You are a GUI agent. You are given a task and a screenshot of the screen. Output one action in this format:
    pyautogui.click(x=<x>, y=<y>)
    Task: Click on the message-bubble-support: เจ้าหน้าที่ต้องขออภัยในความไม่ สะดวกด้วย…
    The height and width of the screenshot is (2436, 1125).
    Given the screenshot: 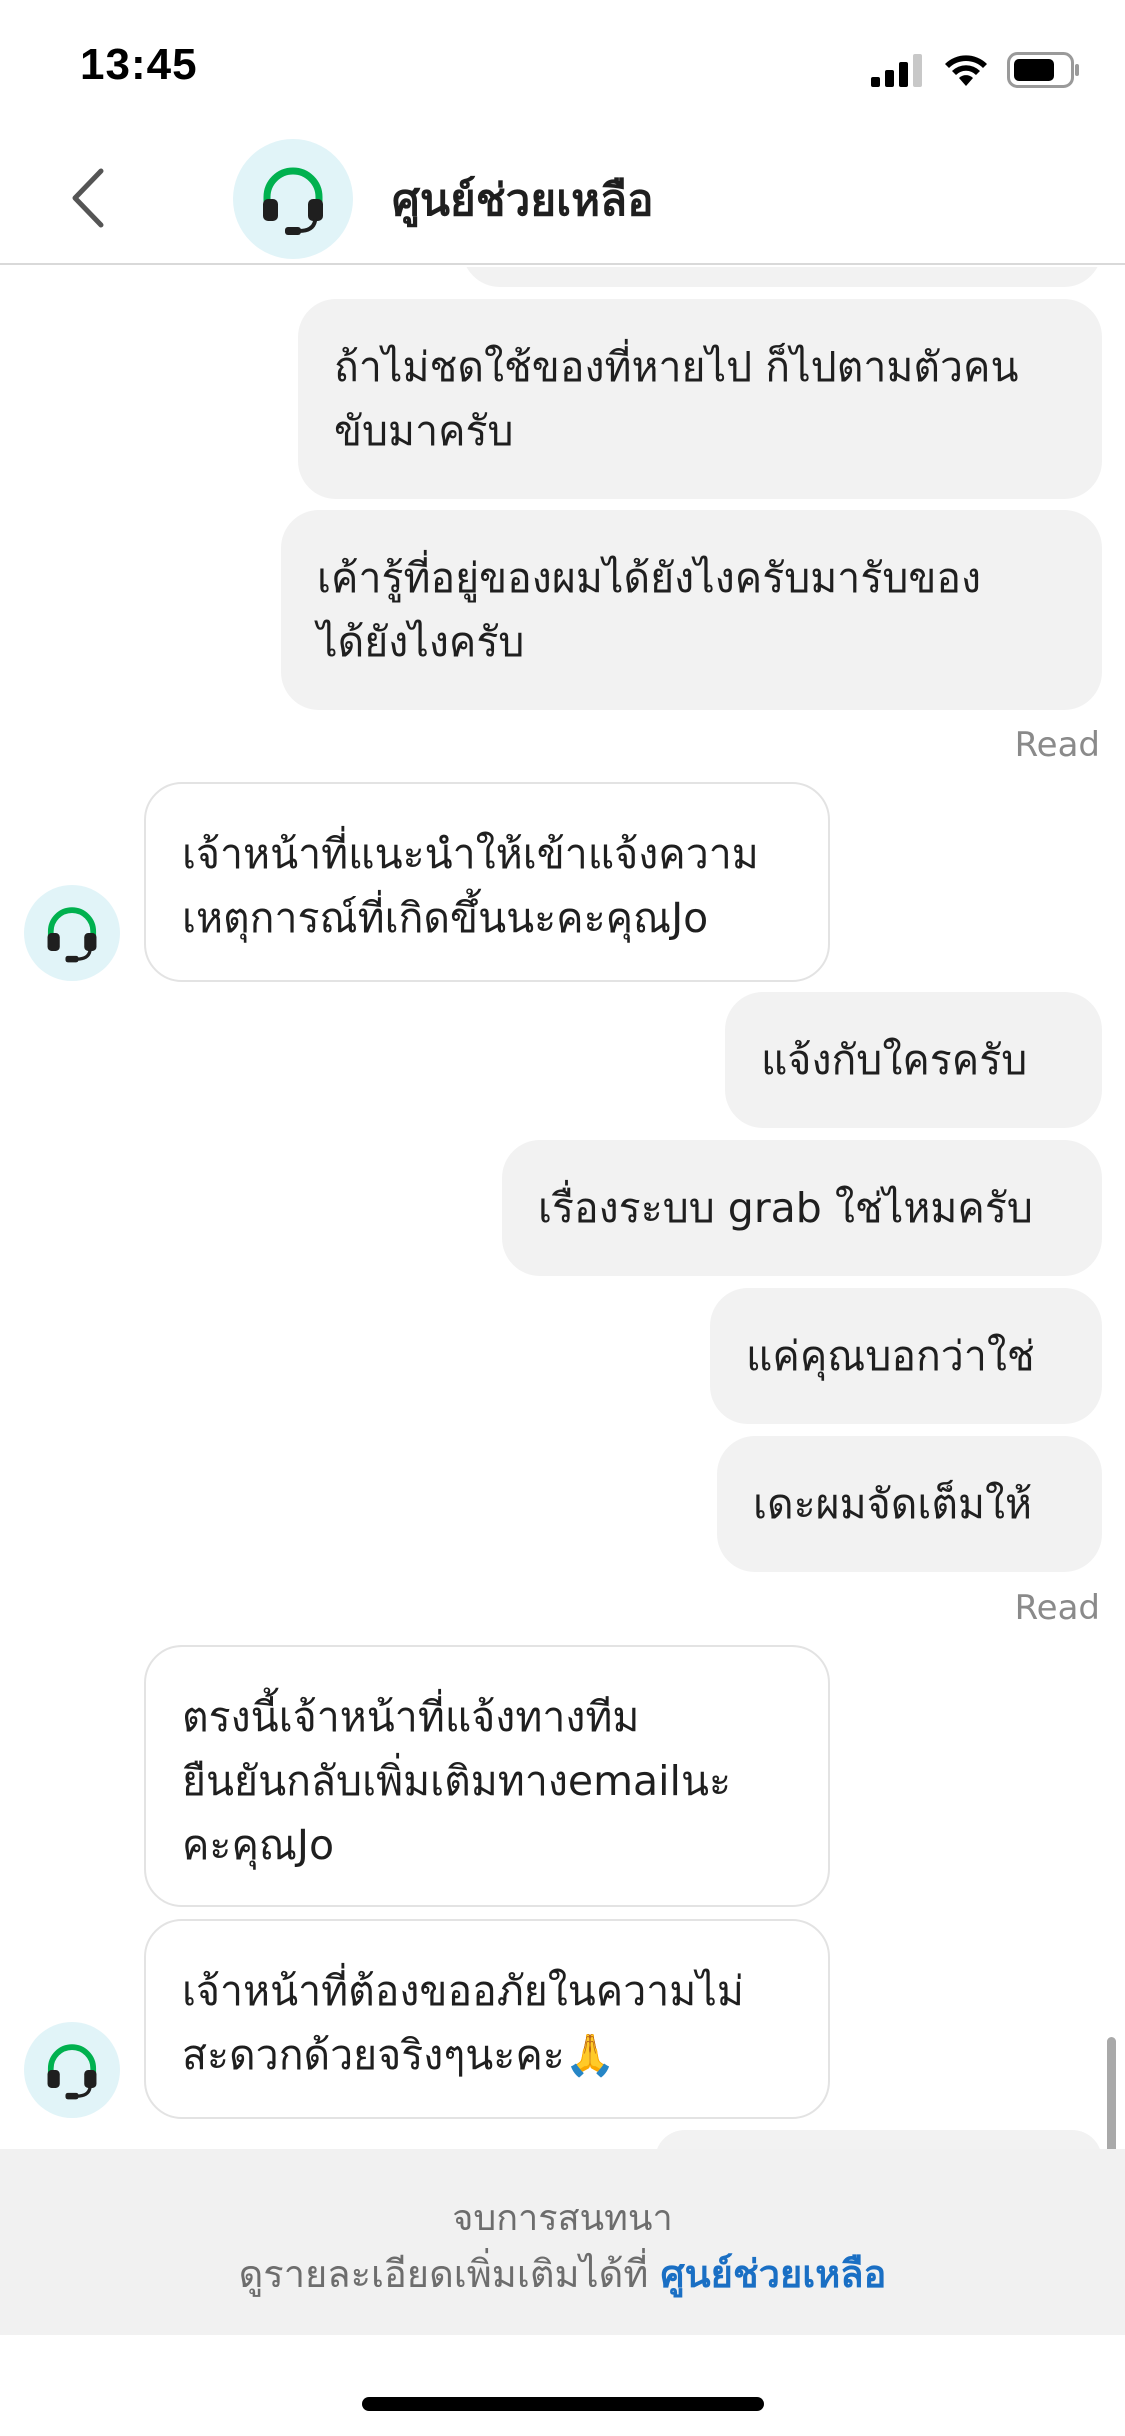 What is the action you would take?
    pyautogui.click(x=487, y=2019)
    